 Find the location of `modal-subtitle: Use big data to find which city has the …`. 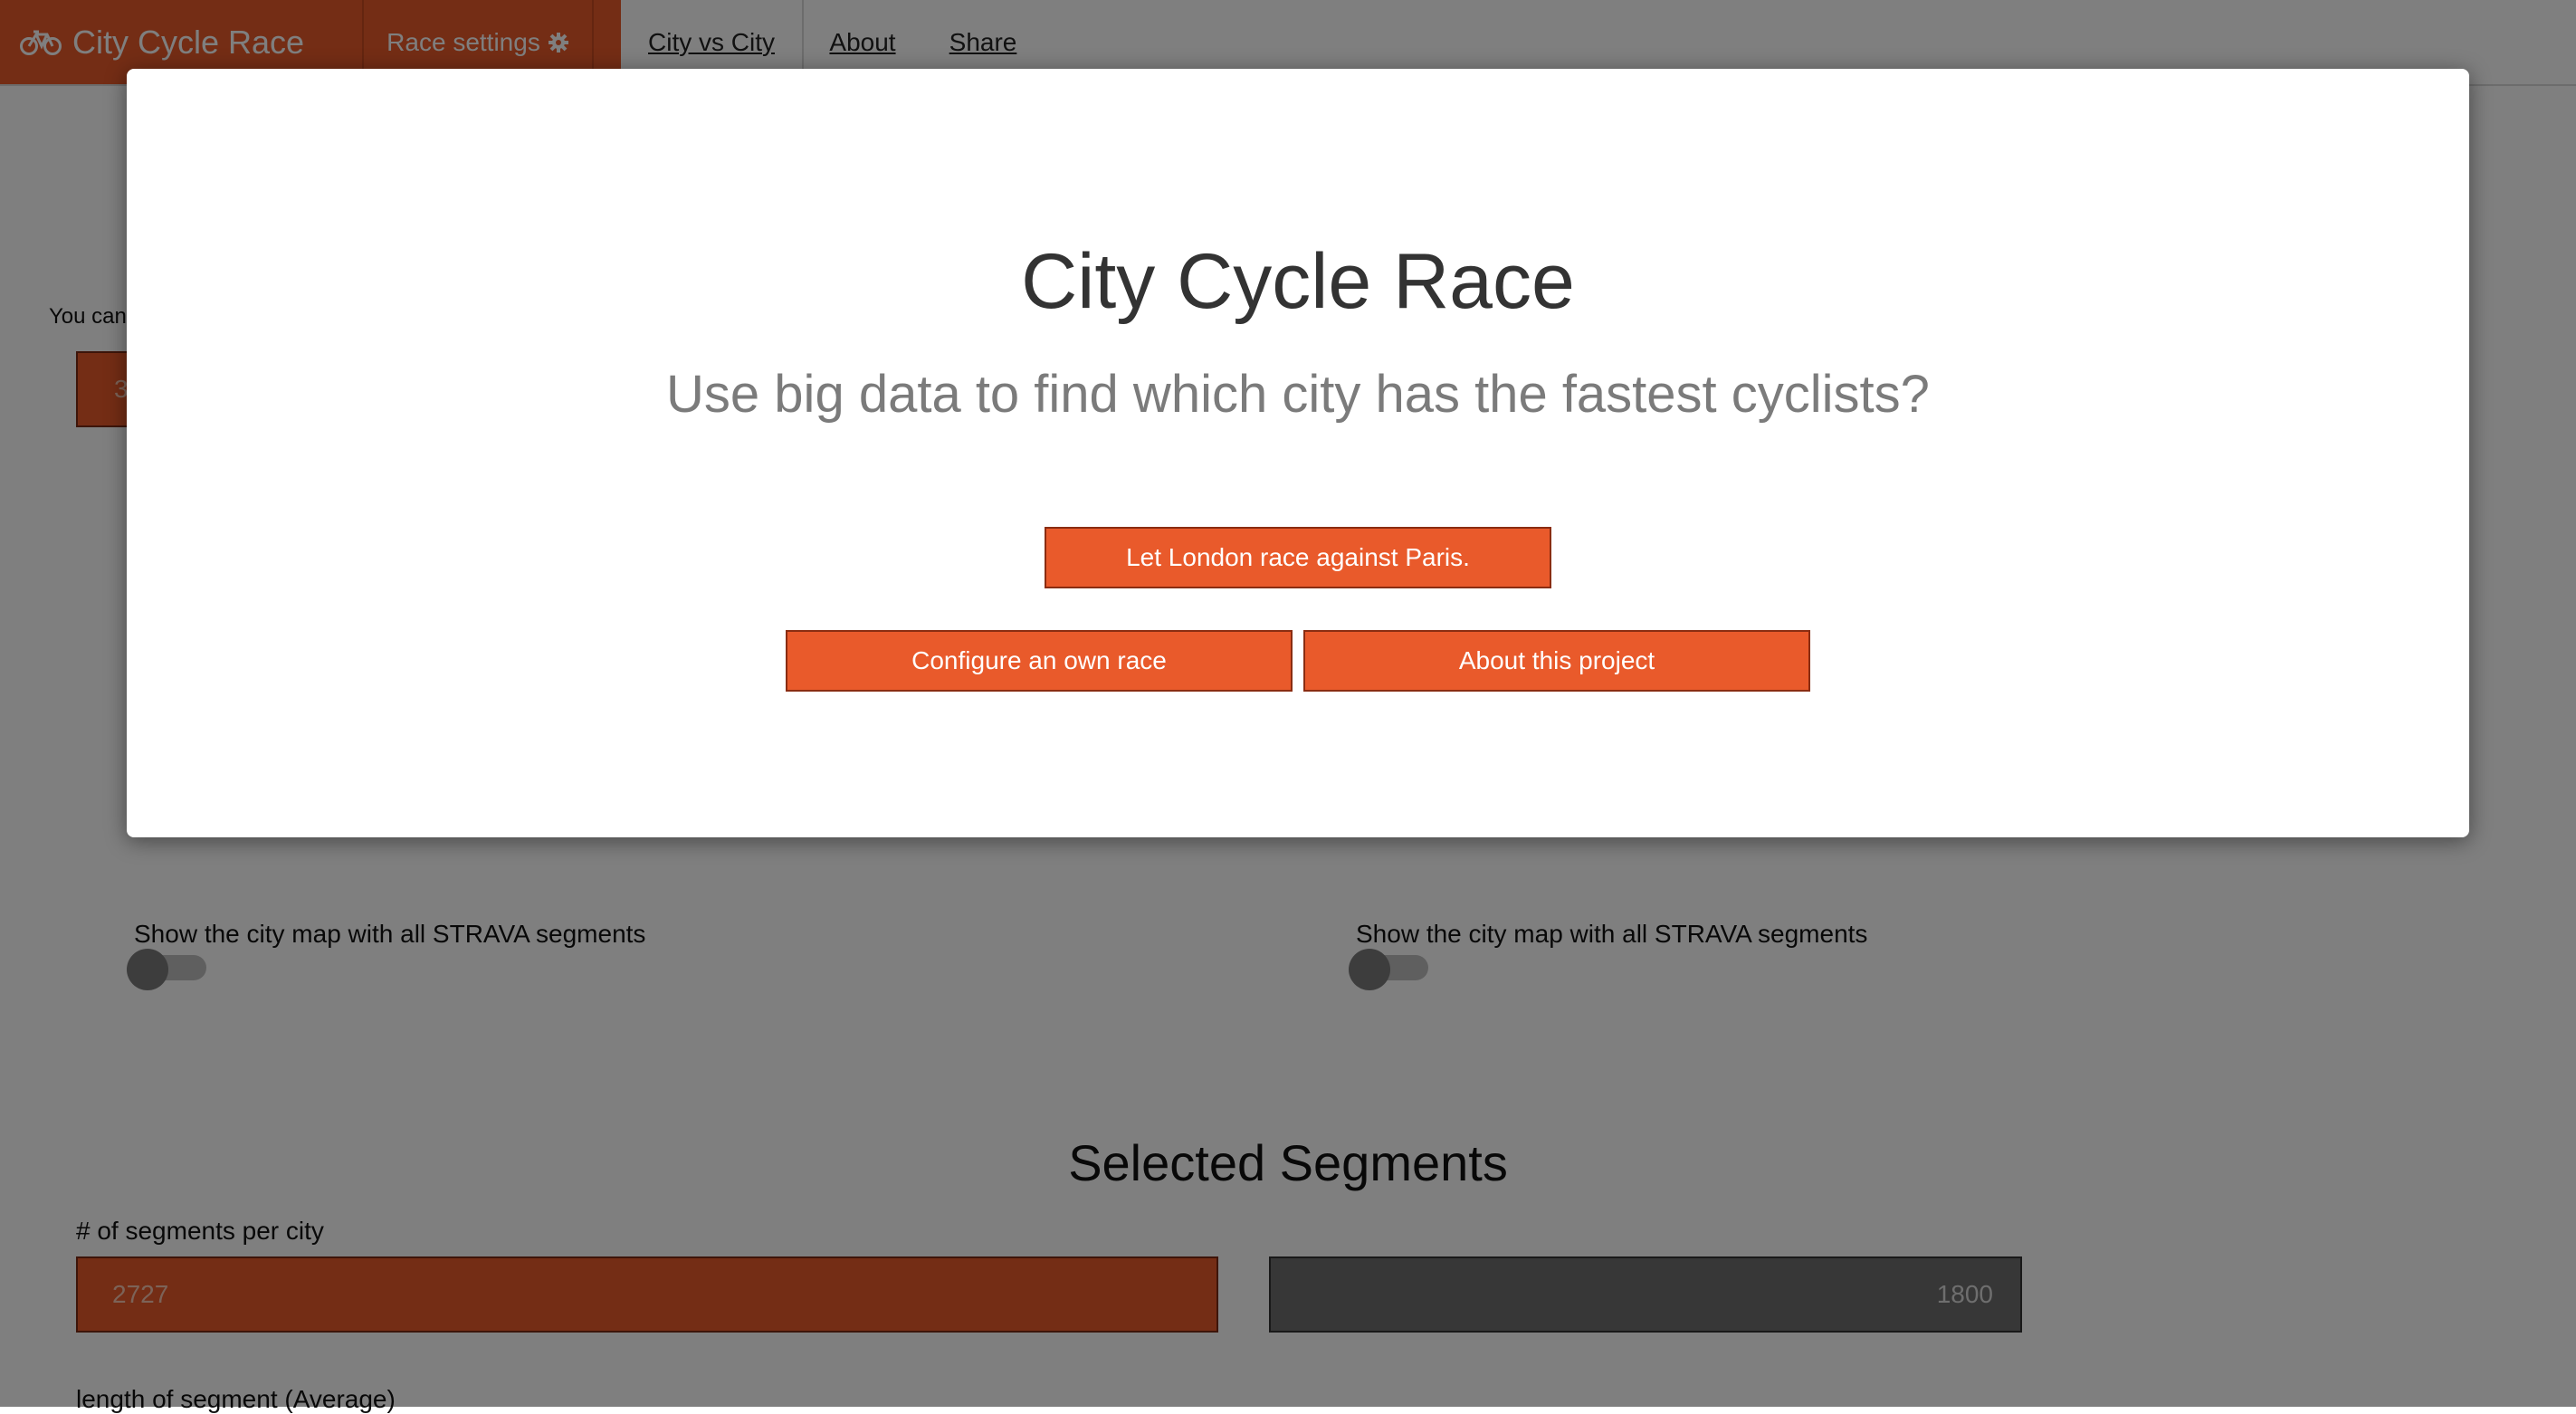

modal-subtitle: Use big data to find which city has the … is located at coordinates (1298, 395).